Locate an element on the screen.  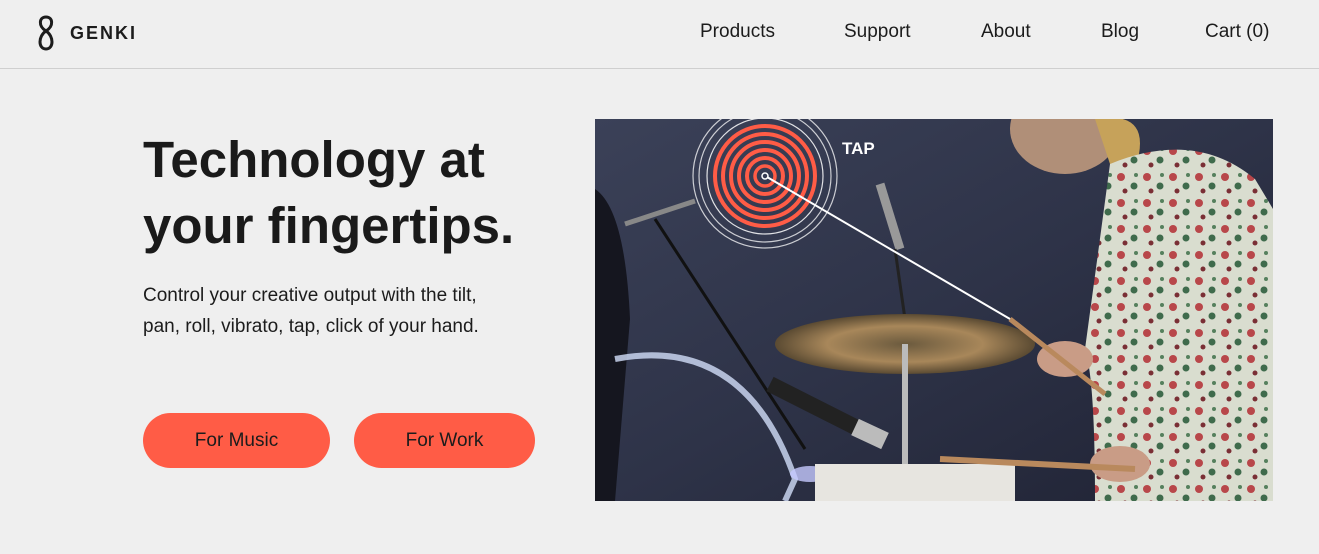
for-music-button: For Music is located at coordinates (236, 440).